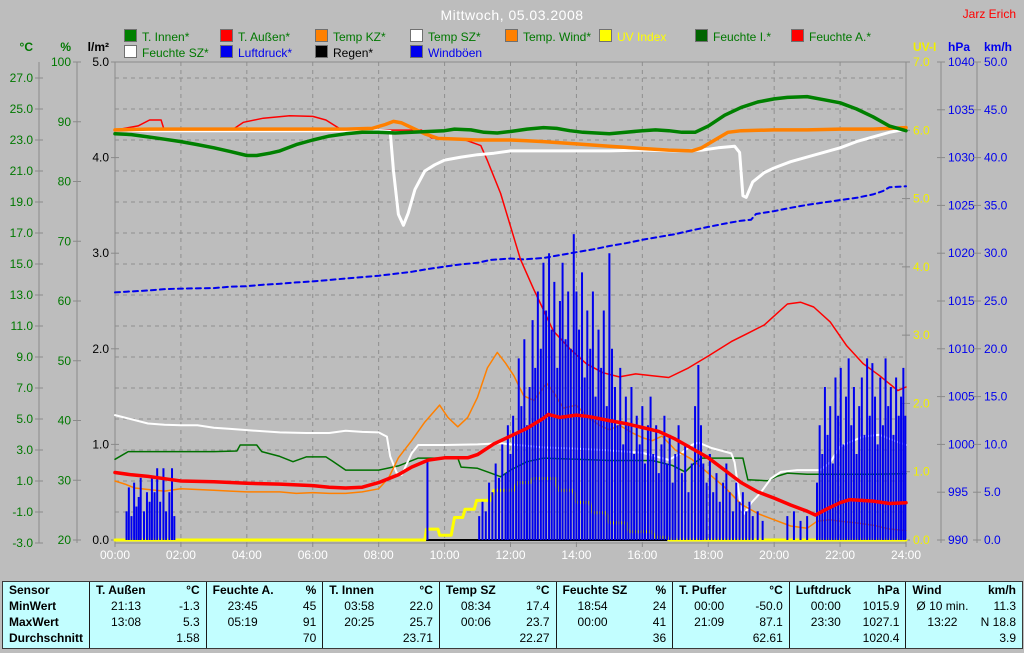 This screenshot has height=653, width=1024. What do you see at coordinates (417, 638) in the screenshot?
I see `table-cell-row: 23.71` at bounding box center [417, 638].